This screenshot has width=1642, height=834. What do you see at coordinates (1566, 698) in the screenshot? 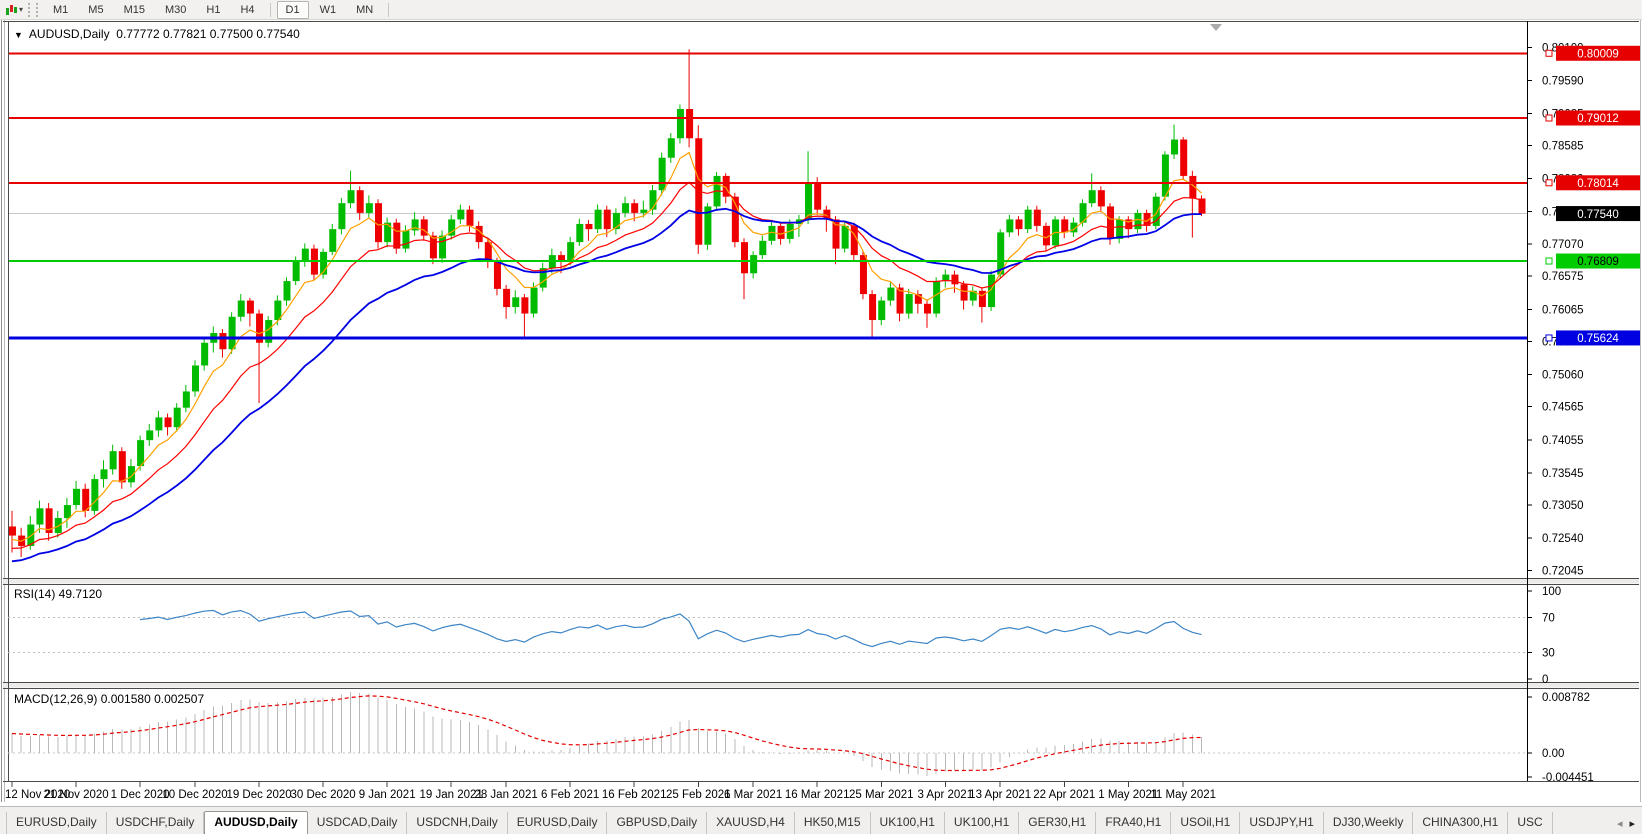
I see `svg-text: 0.008782` at bounding box center [1566, 698].